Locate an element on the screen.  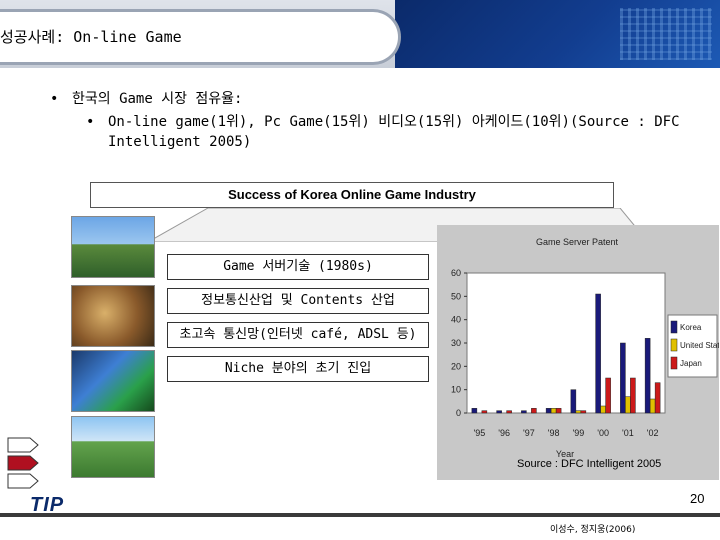
factor-box-niche-entry: Niche 분야의 초기 진입 is located at coordinates (298, 369).